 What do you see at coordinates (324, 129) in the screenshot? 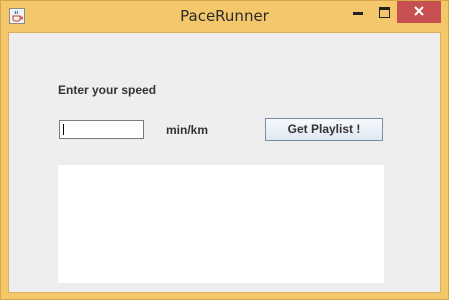
I see `get-playlist-button: Get Playlist !` at bounding box center [324, 129].